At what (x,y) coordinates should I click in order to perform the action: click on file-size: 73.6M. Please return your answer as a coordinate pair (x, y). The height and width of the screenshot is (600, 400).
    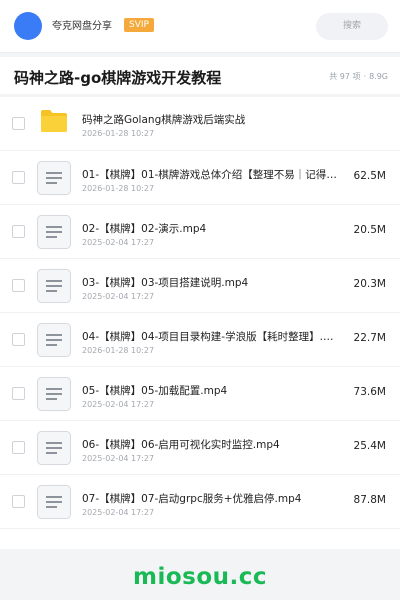
    Looking at the image, I should click on (369, 392).